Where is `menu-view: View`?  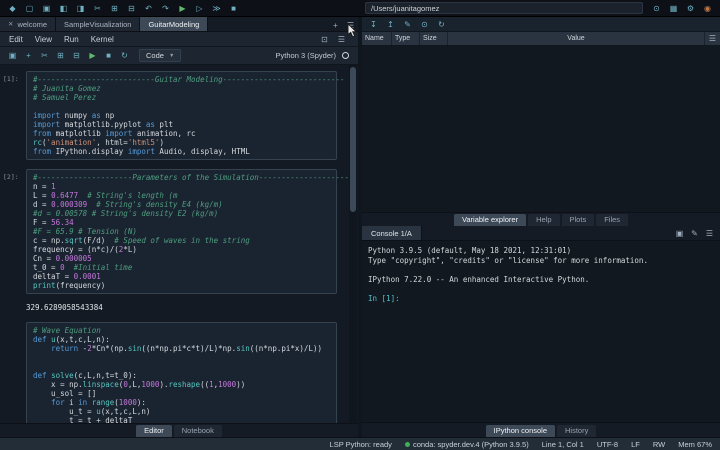
menu-view: View is located at coordinates (43, 39).